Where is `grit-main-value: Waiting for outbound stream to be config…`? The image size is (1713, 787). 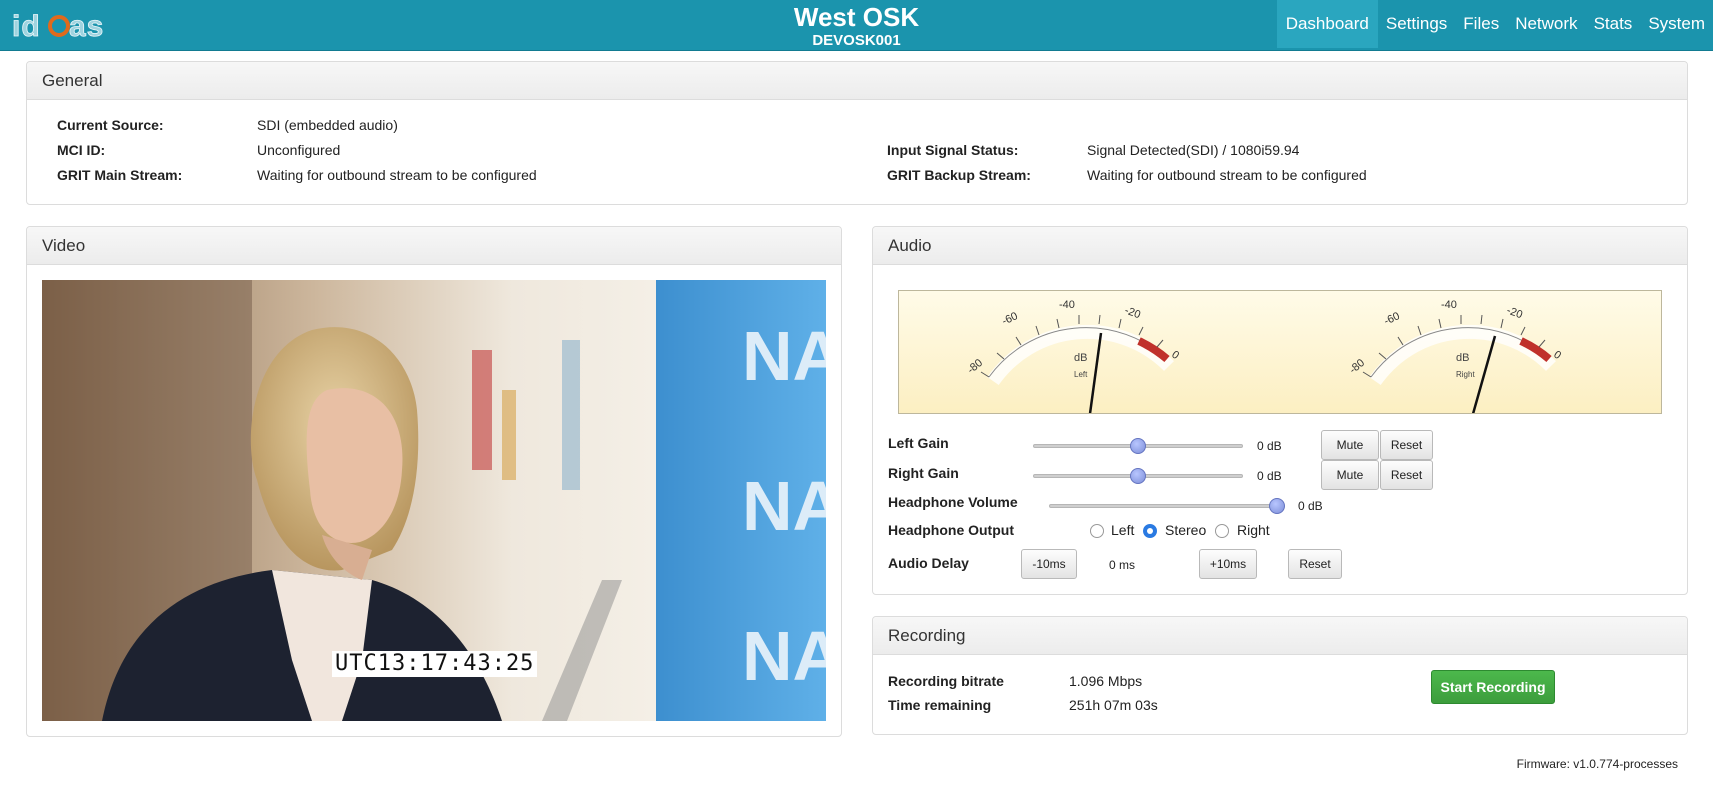 grit-main-value: Waiting for outbound stream to be config… is located at coordinates (397, 175).